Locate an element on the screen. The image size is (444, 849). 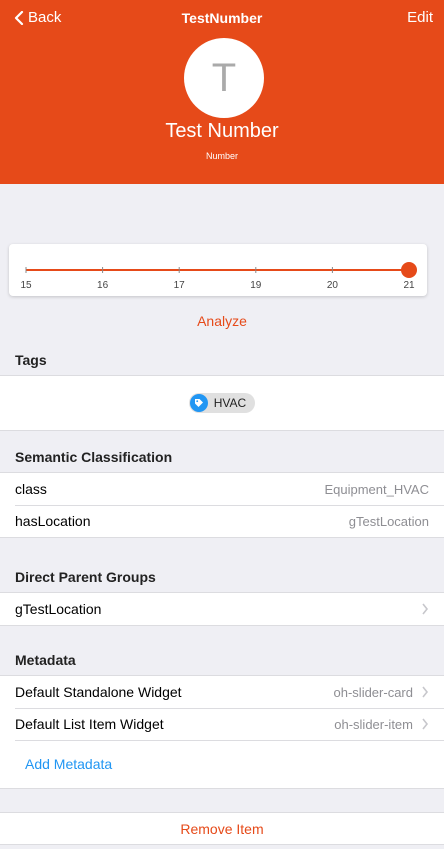
slider-tick-label: 16 is located at coordinates (103, 285).